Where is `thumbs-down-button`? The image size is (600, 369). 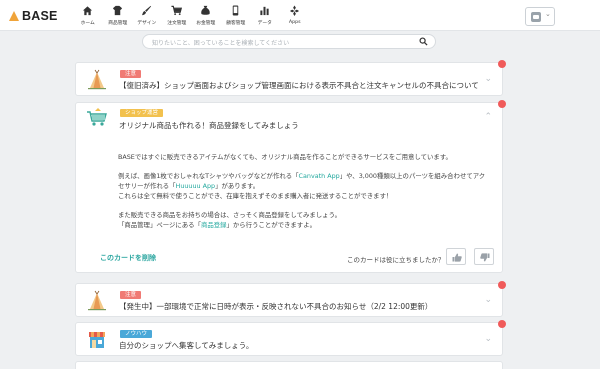
thumbs-down-button is located at coordinates (484, 256).